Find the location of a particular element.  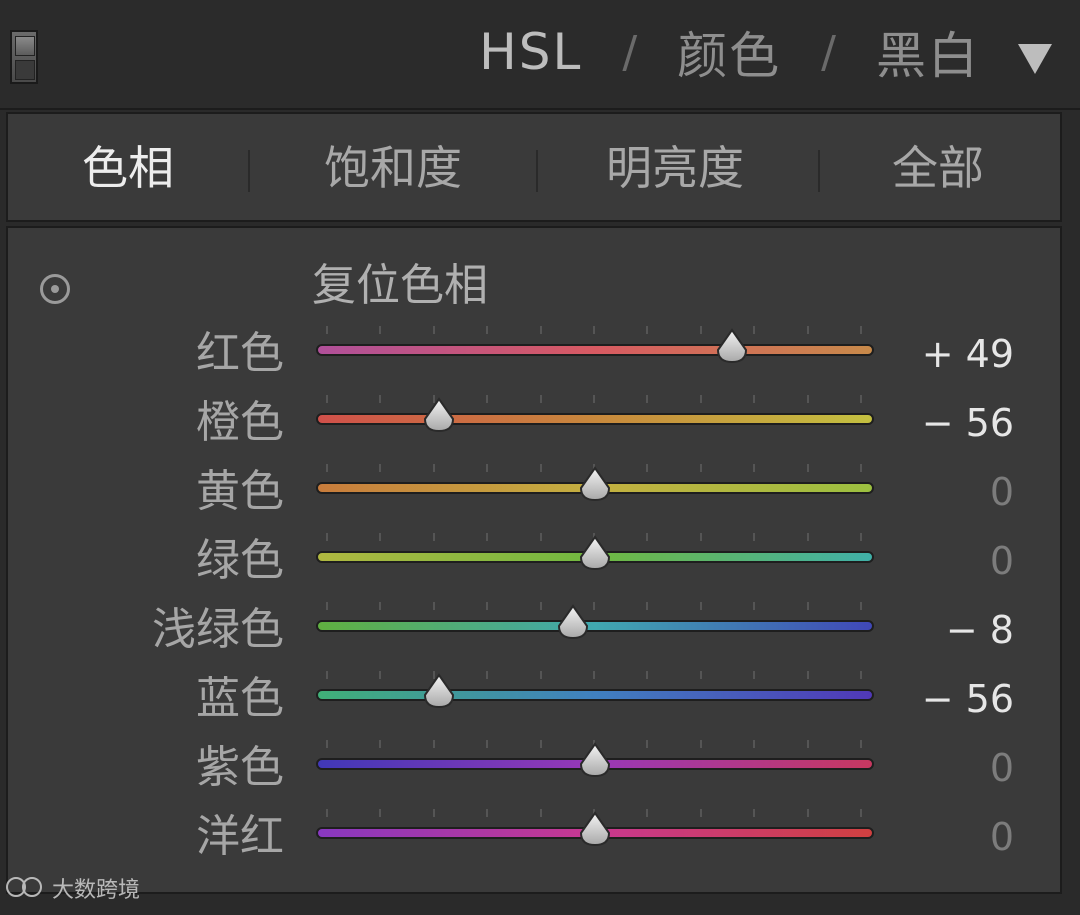

tab-all: 全部 is located at coordinates (938, 168).